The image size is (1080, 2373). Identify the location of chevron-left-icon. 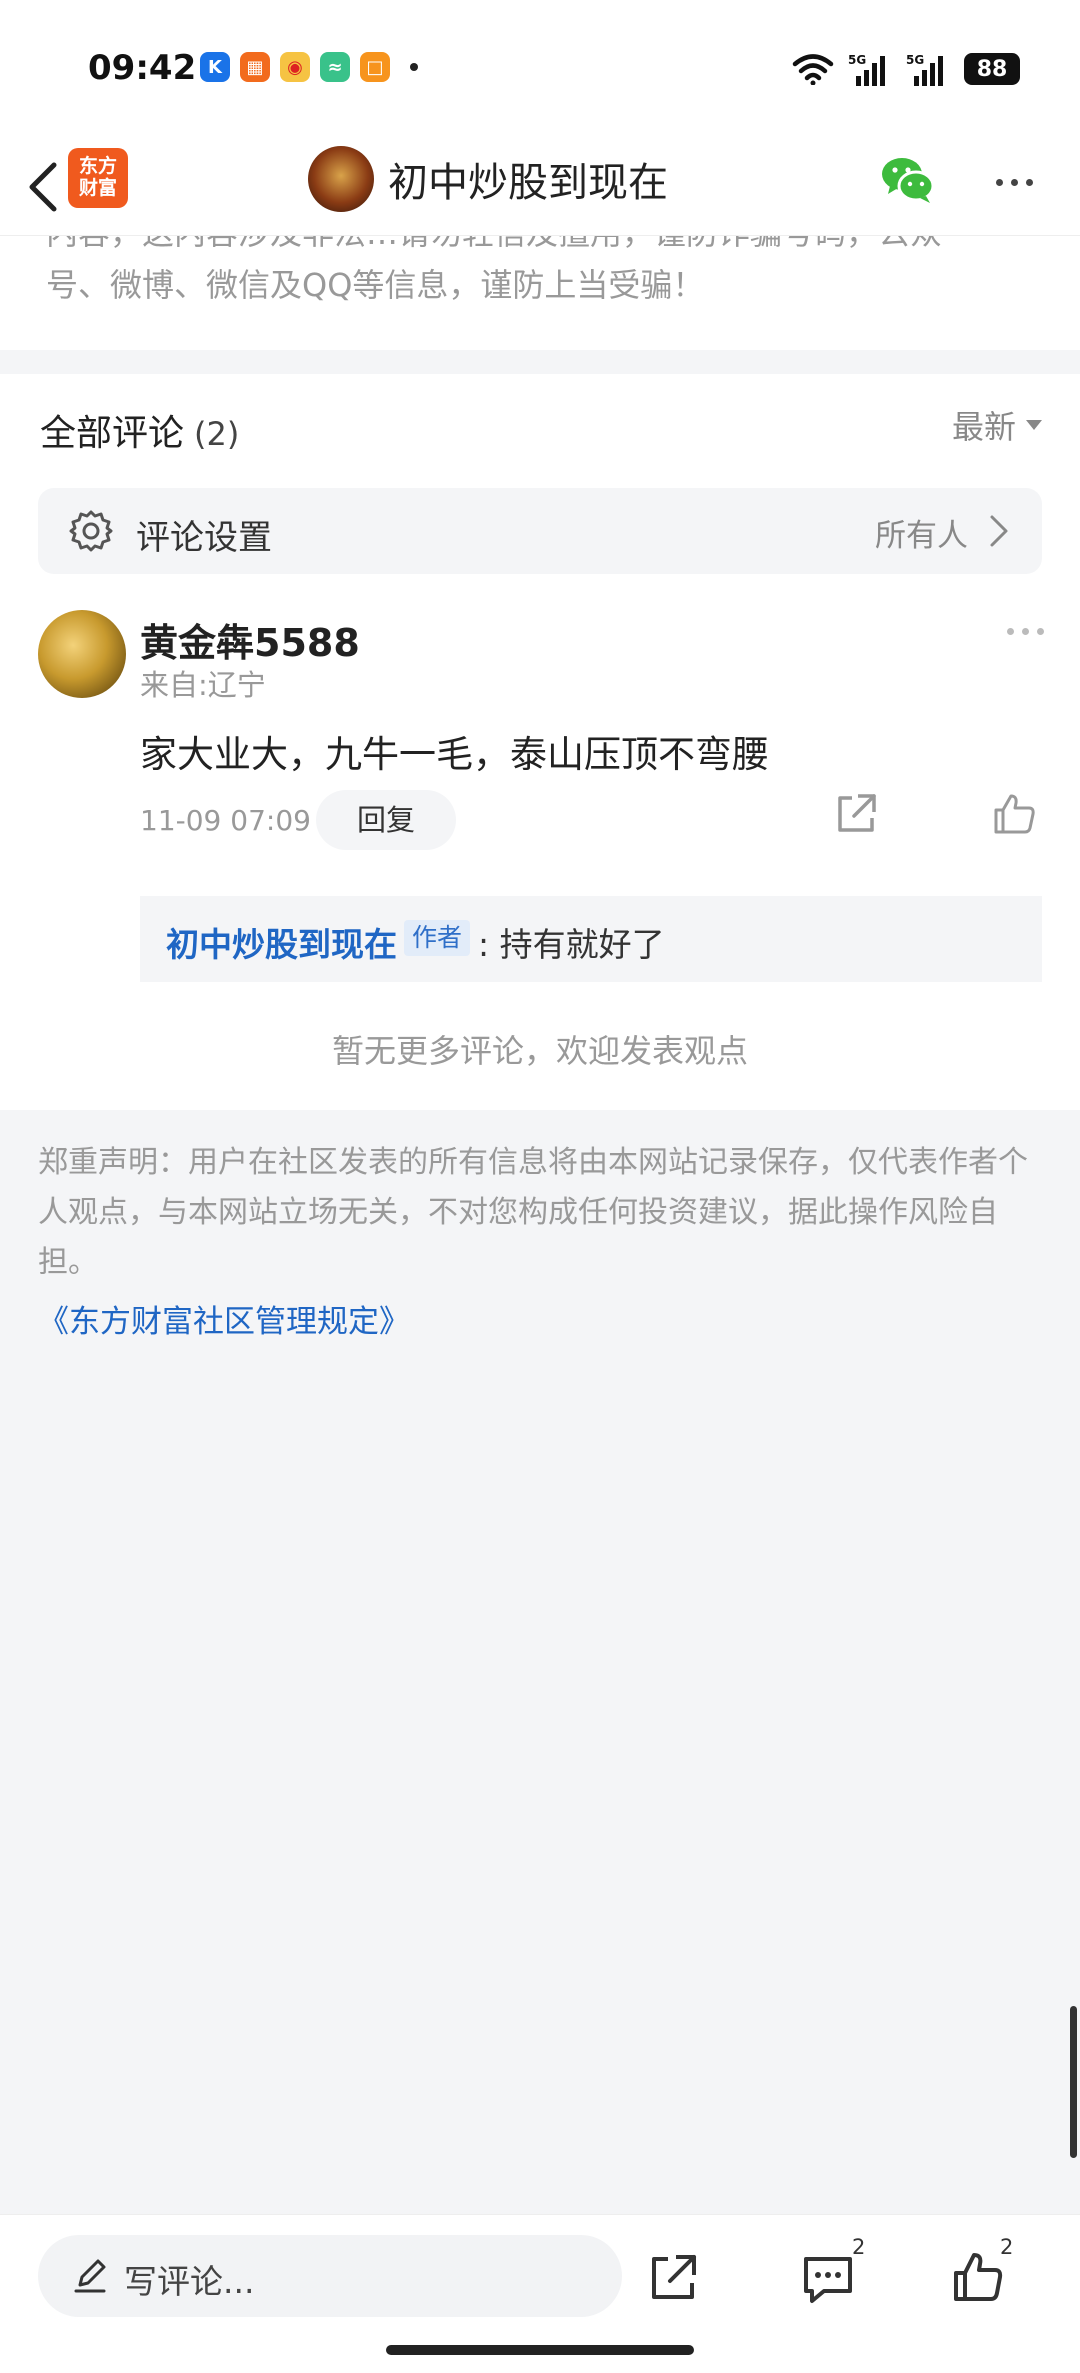
(43, 187).